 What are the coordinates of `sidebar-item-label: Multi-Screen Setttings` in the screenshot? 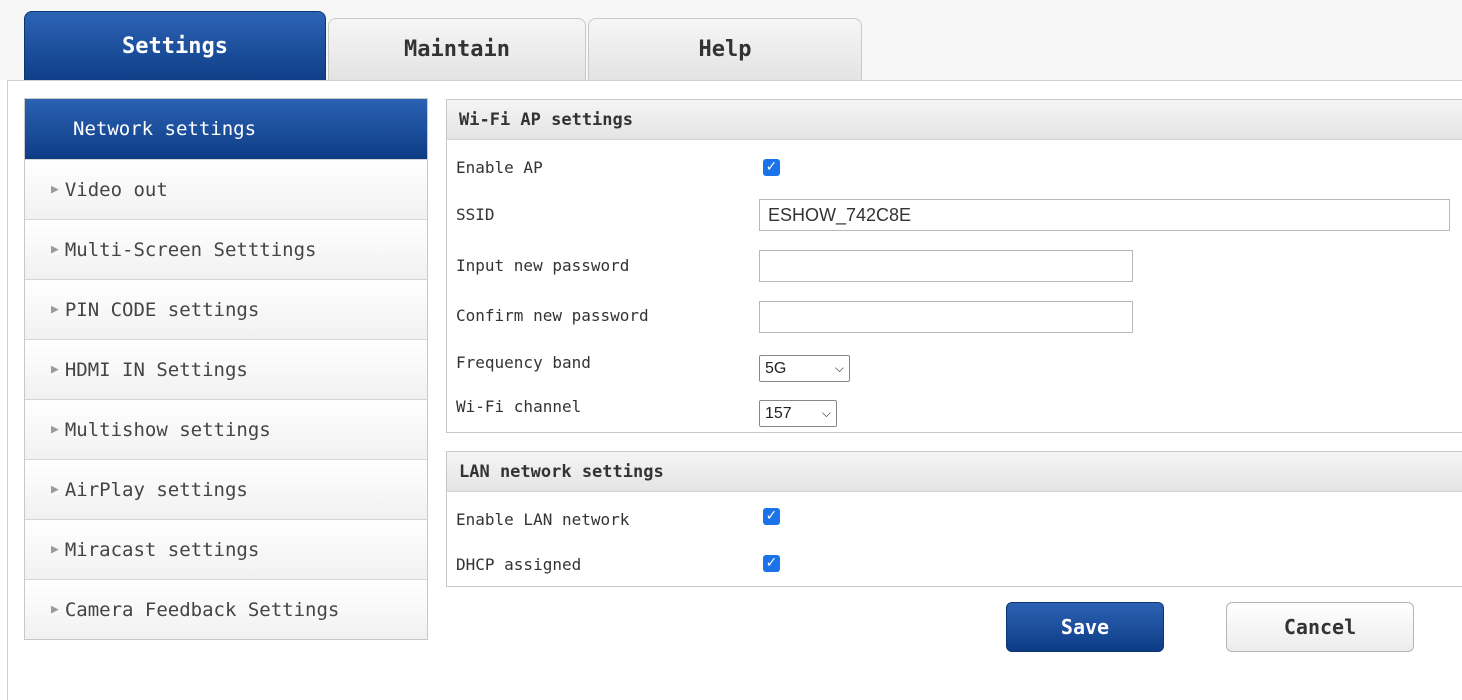 It's located at (190, 249).